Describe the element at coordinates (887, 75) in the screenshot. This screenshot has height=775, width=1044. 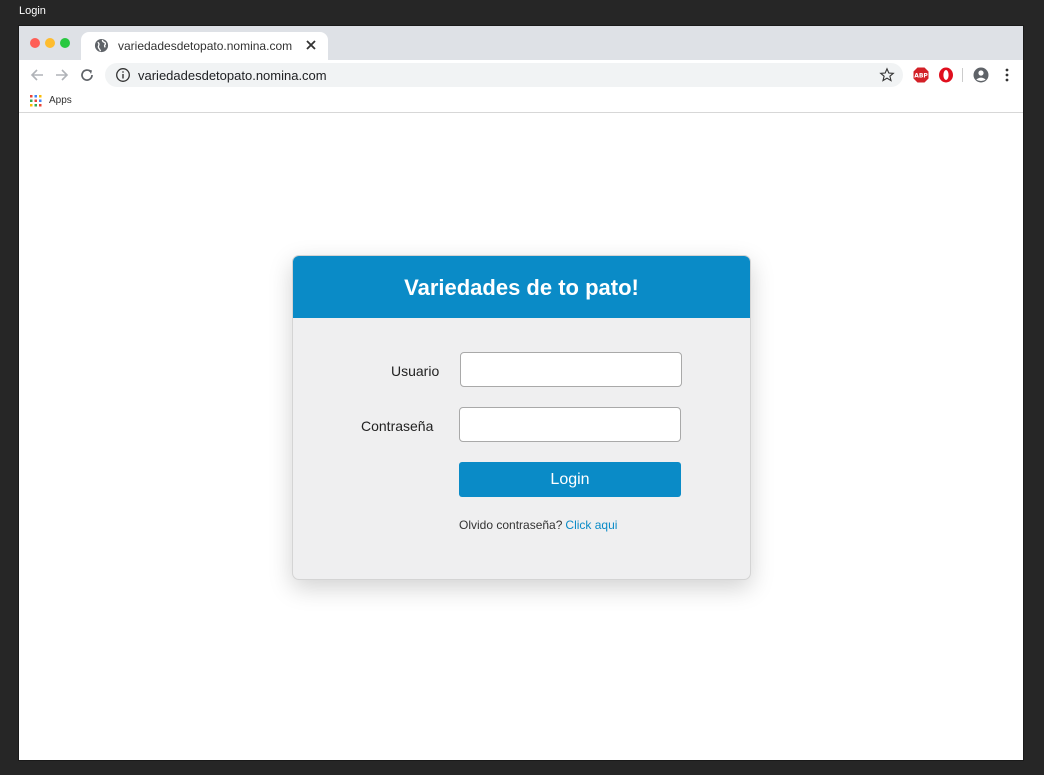
I see `star-icon` at that location.